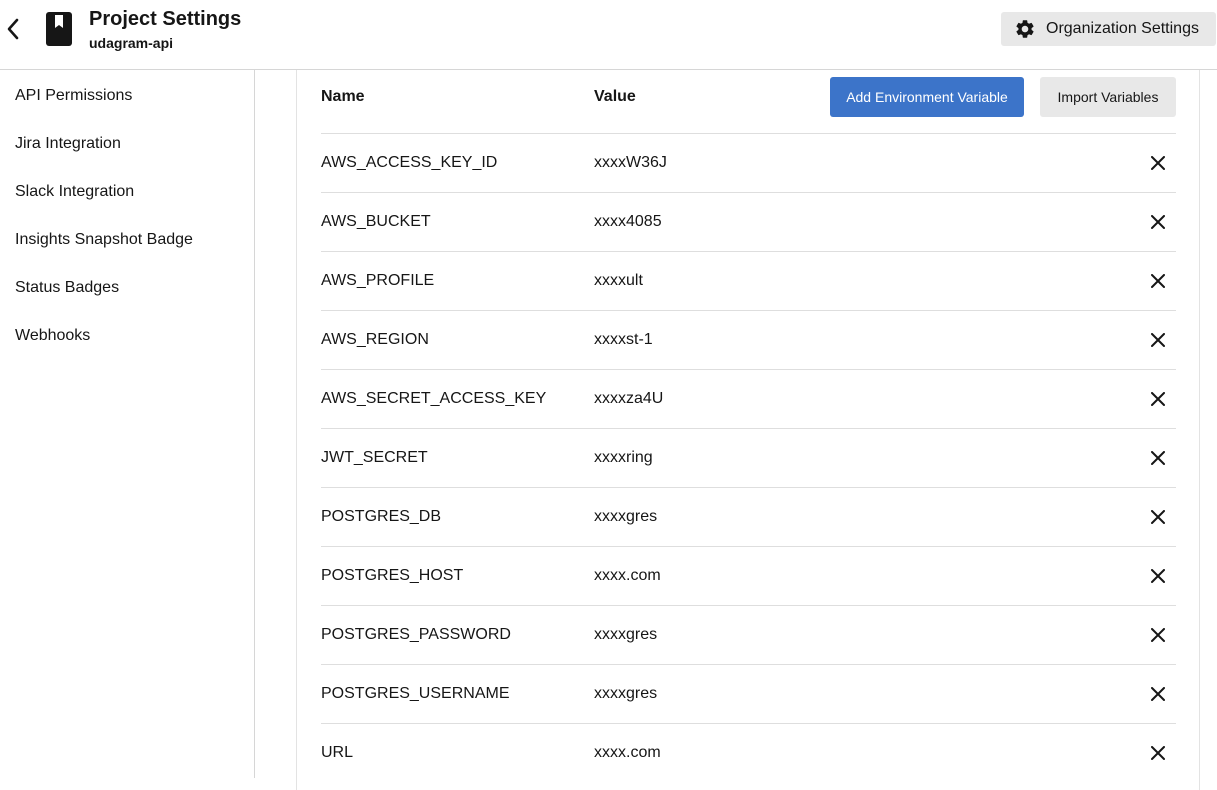 The image size is (1217, 790). Describe the element at coordinates (131, 43) in the screenshot. I see `project-name: udagram-api` at that location.